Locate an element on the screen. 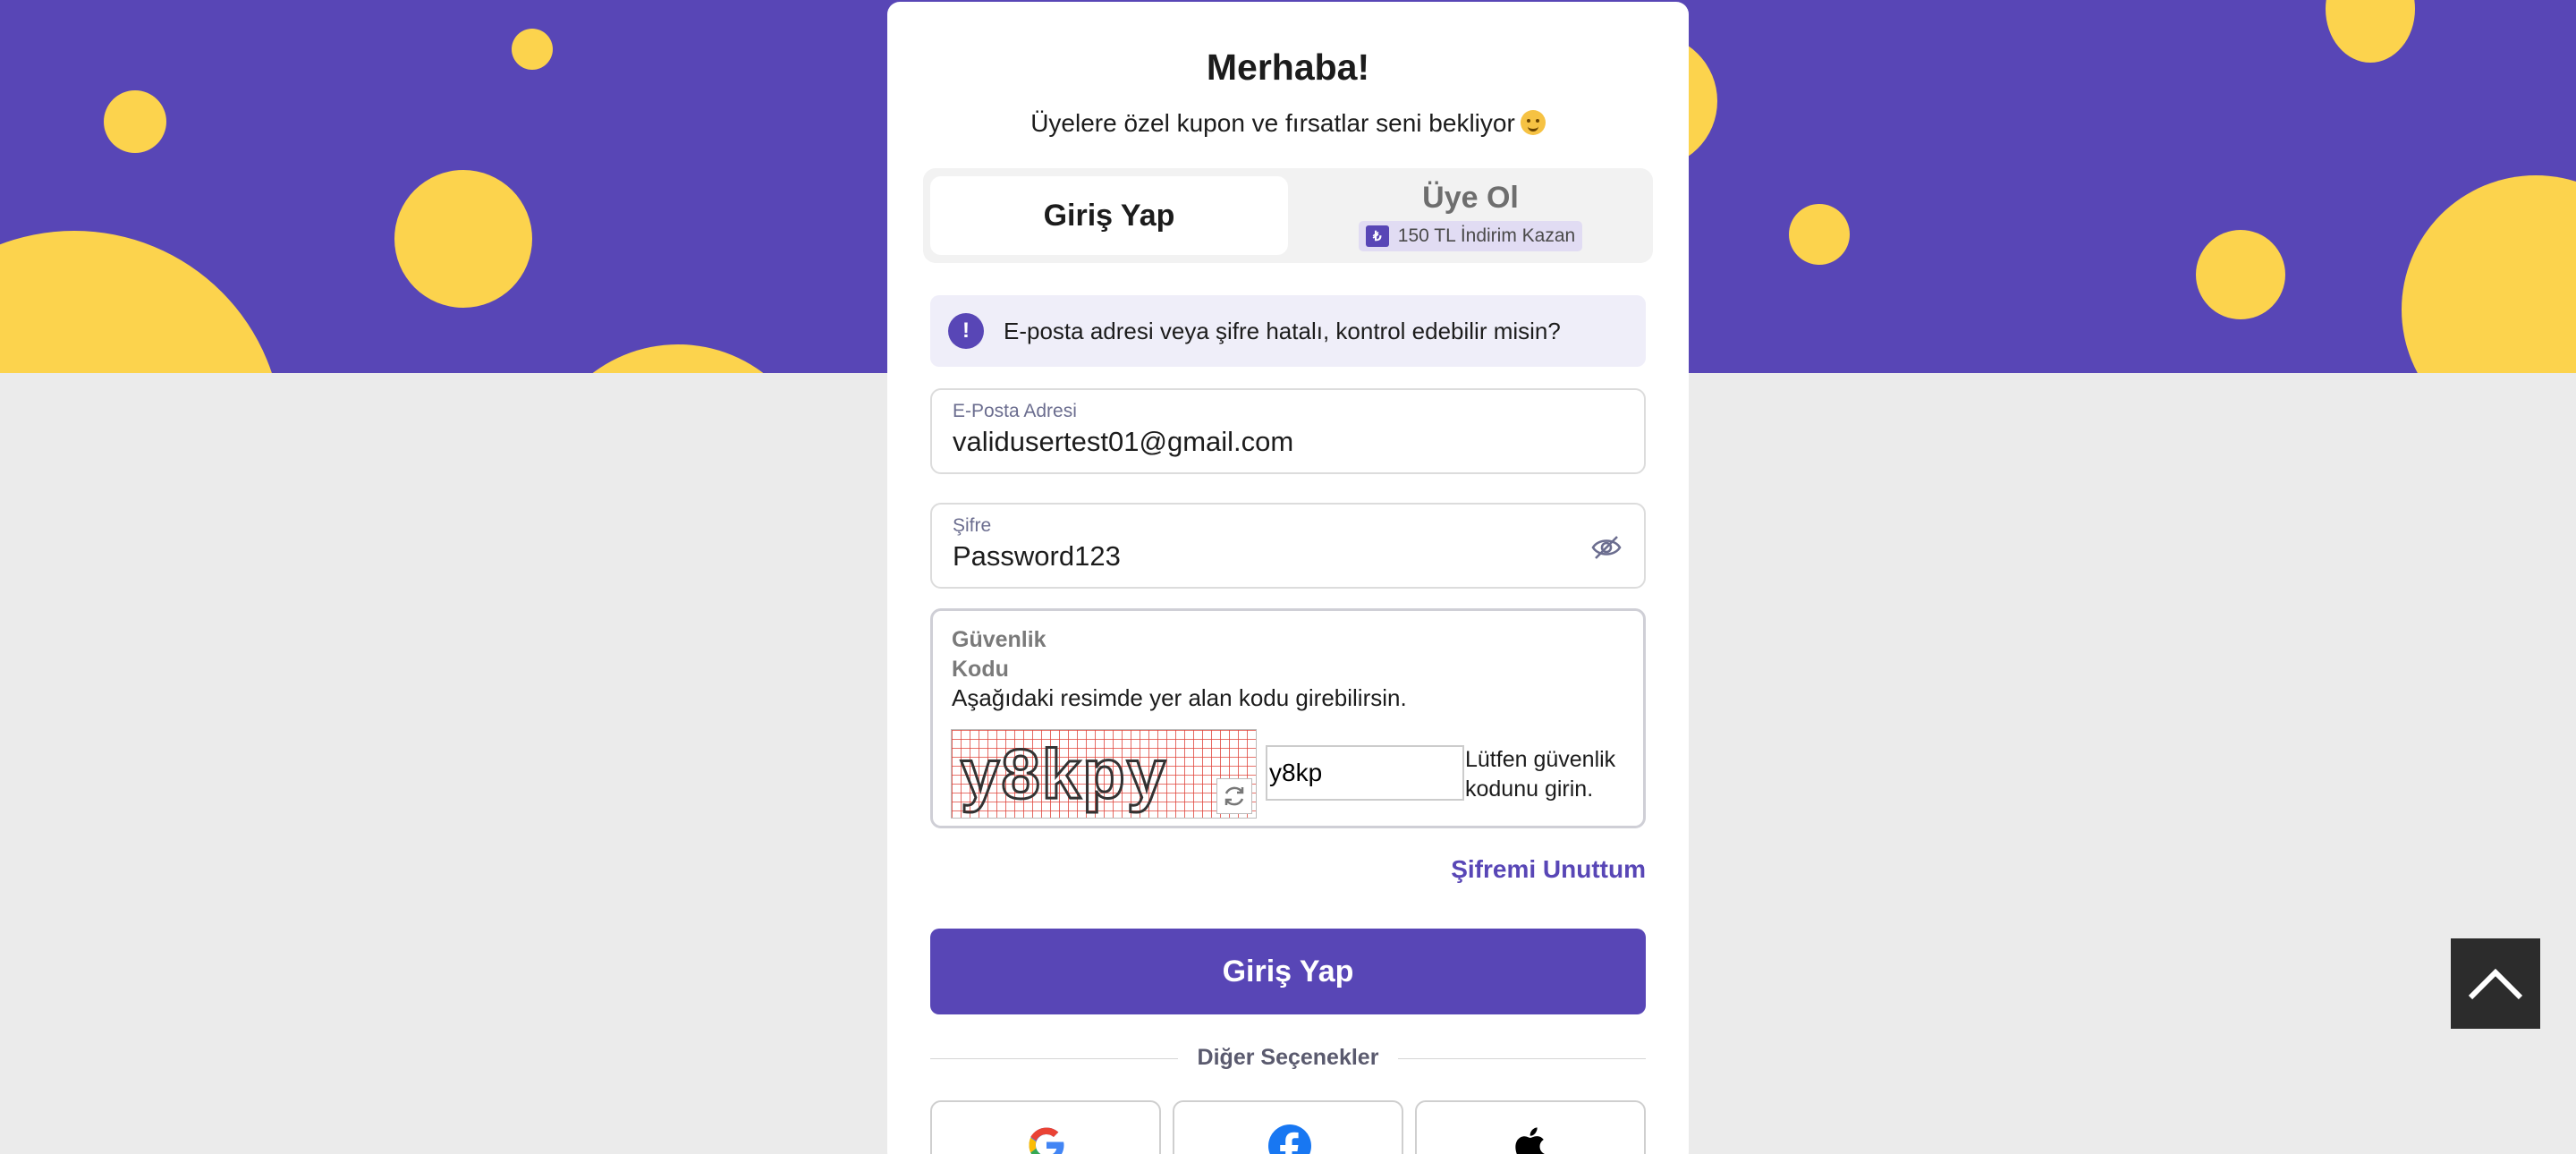  forgot-password-link: Şifremi Unuttum is located at coordinates (1548, 869).